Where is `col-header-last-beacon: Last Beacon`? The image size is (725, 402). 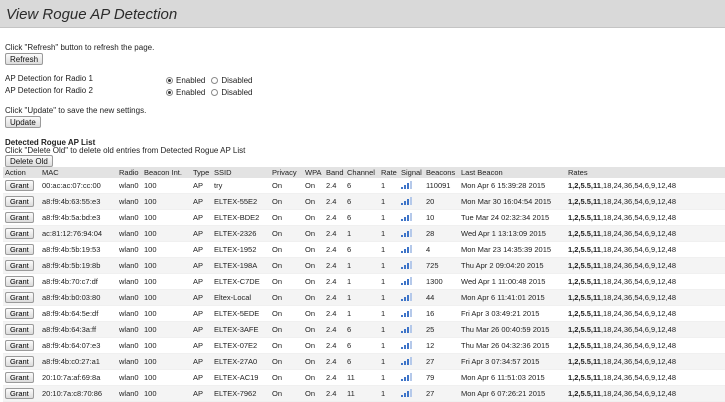 col-header-last-beacon: Last Beacon is located at coordinates (512, 172).